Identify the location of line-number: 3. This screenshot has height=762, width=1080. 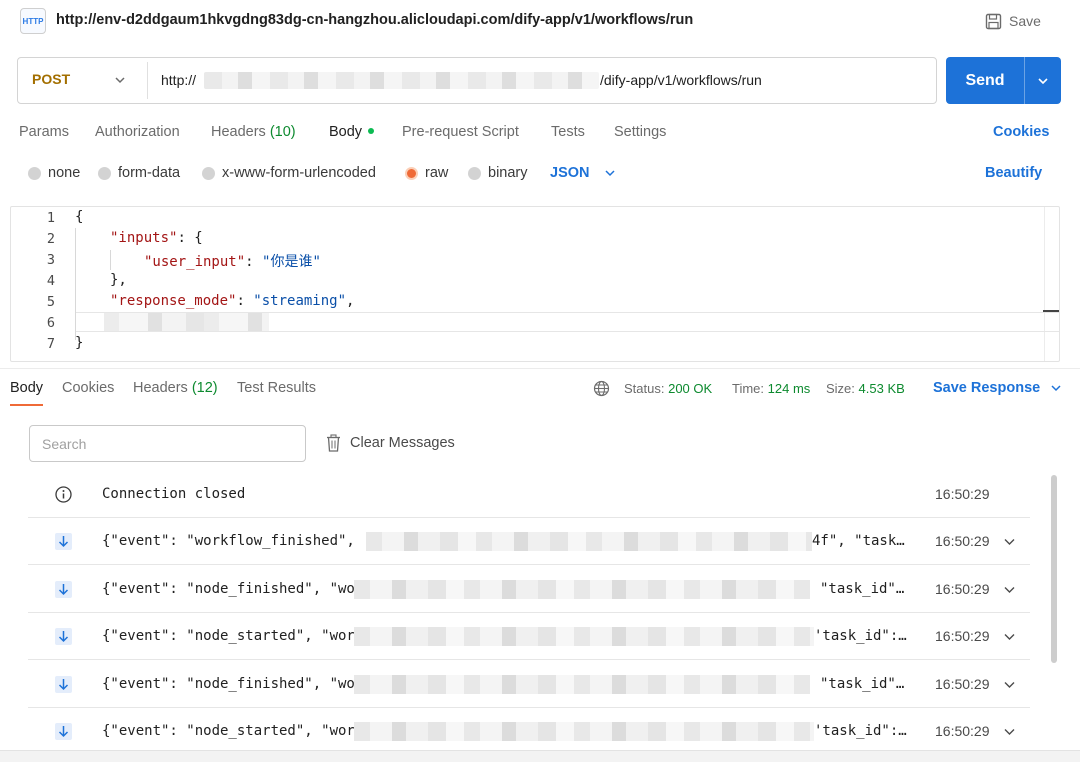
(50, 260).